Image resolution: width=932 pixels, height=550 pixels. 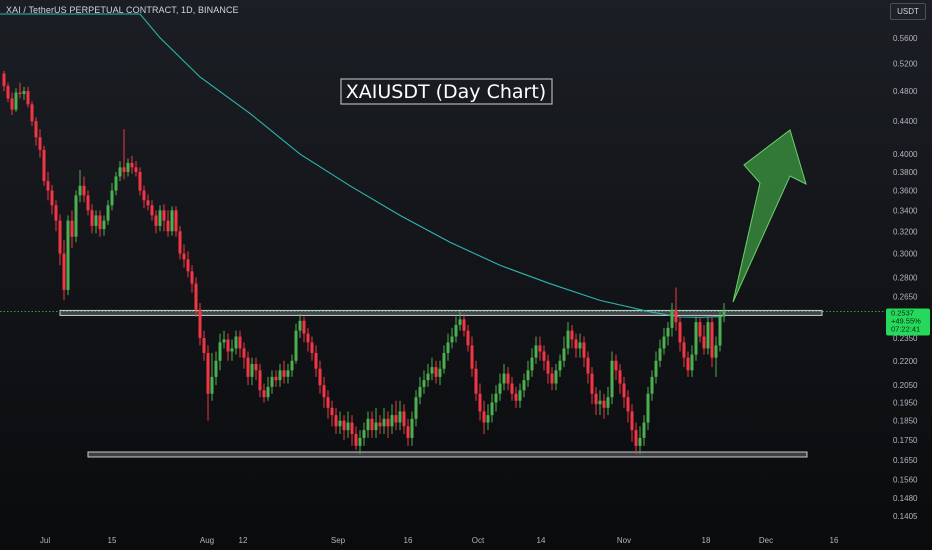 I want to click on up-arrow, so click(x=769, y=216).